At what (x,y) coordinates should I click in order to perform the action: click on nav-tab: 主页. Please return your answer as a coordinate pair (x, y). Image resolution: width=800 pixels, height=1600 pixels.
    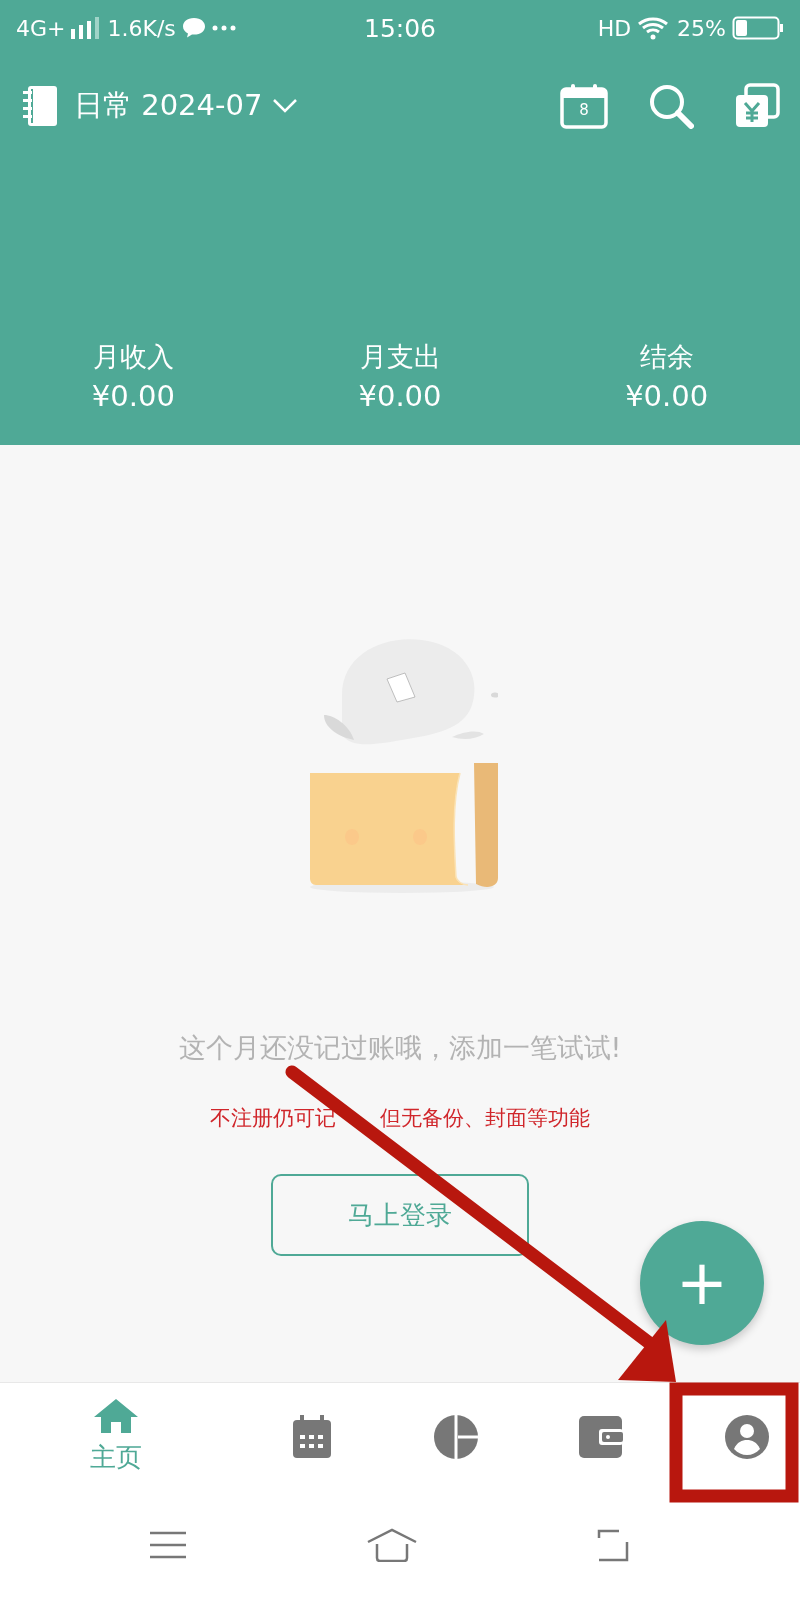
    Looking at the image, I should click on (116, 1436).